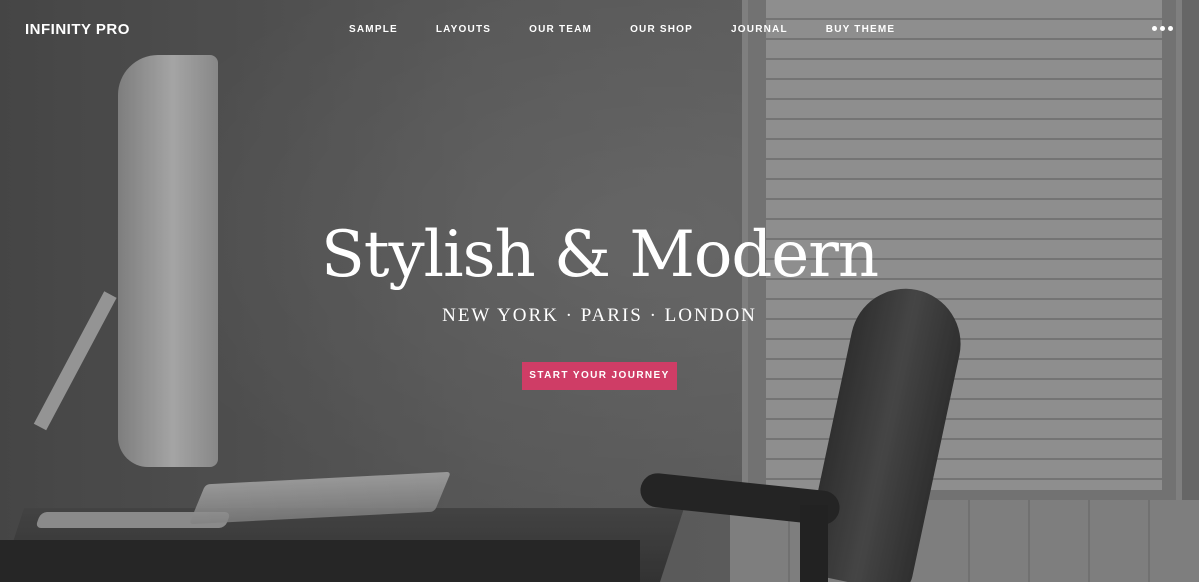 This screenshot has width=1199, height=582. I want to click on nav-item-journal: JOURNAL, so click(759, 29).